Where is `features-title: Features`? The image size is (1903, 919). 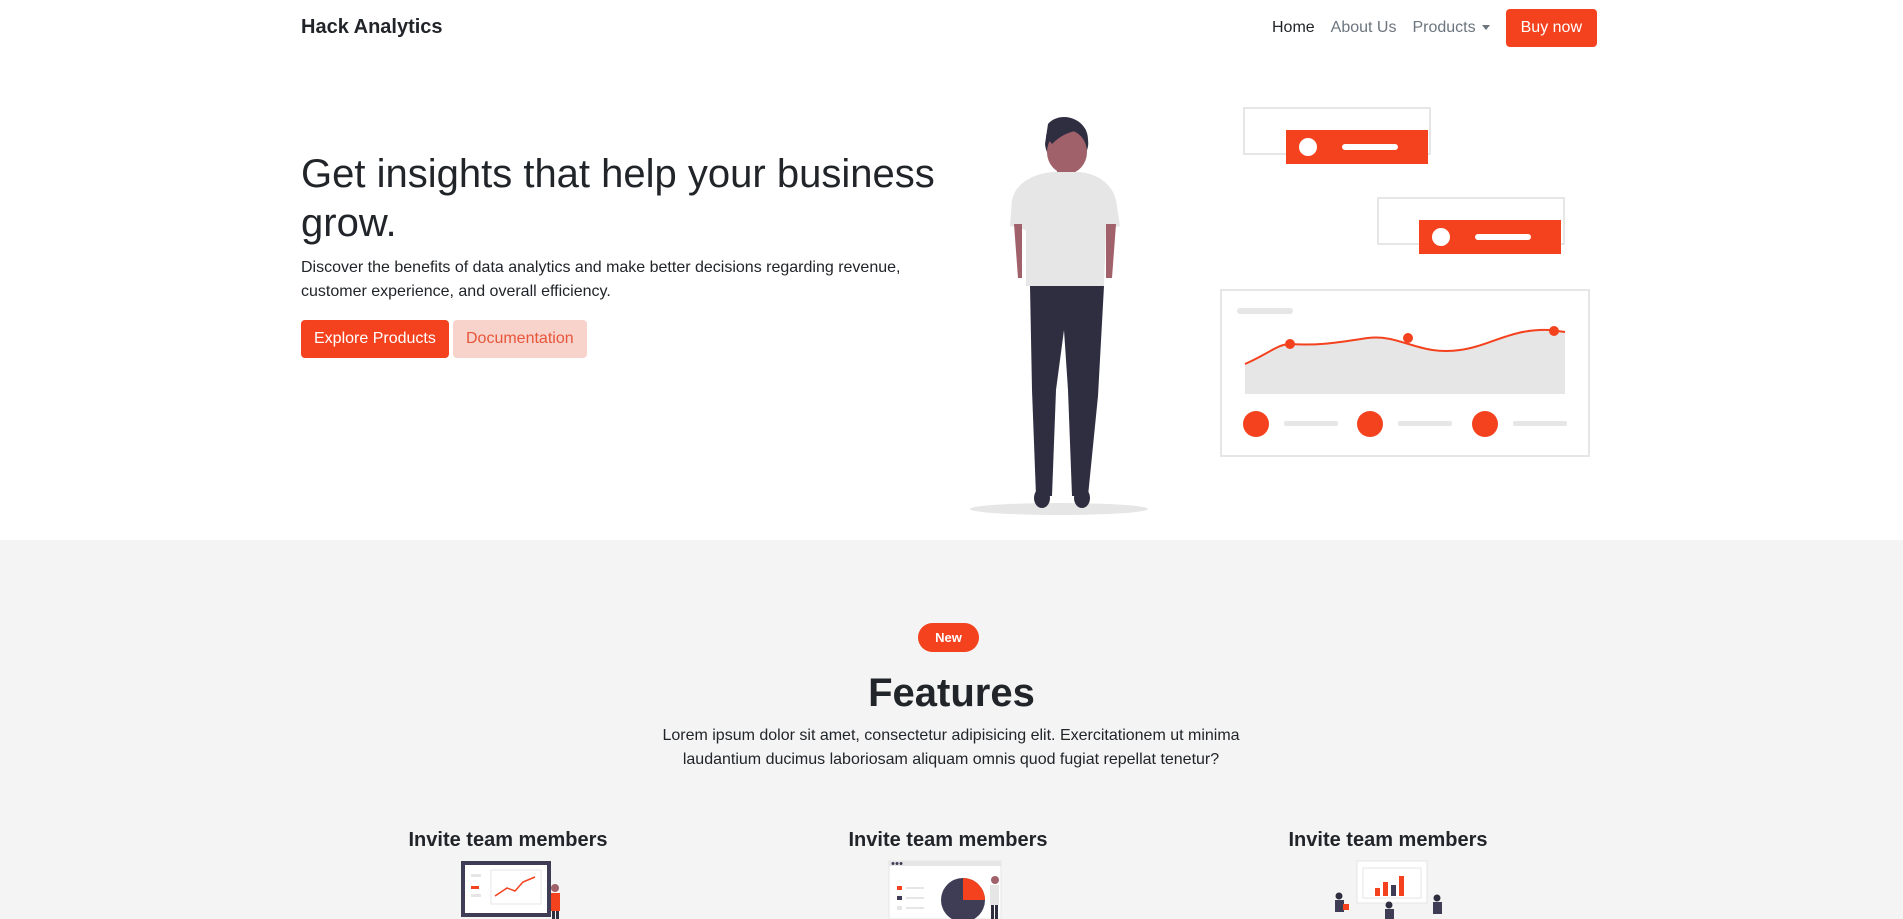
features-title: Features is located at coordinates (951, 693).